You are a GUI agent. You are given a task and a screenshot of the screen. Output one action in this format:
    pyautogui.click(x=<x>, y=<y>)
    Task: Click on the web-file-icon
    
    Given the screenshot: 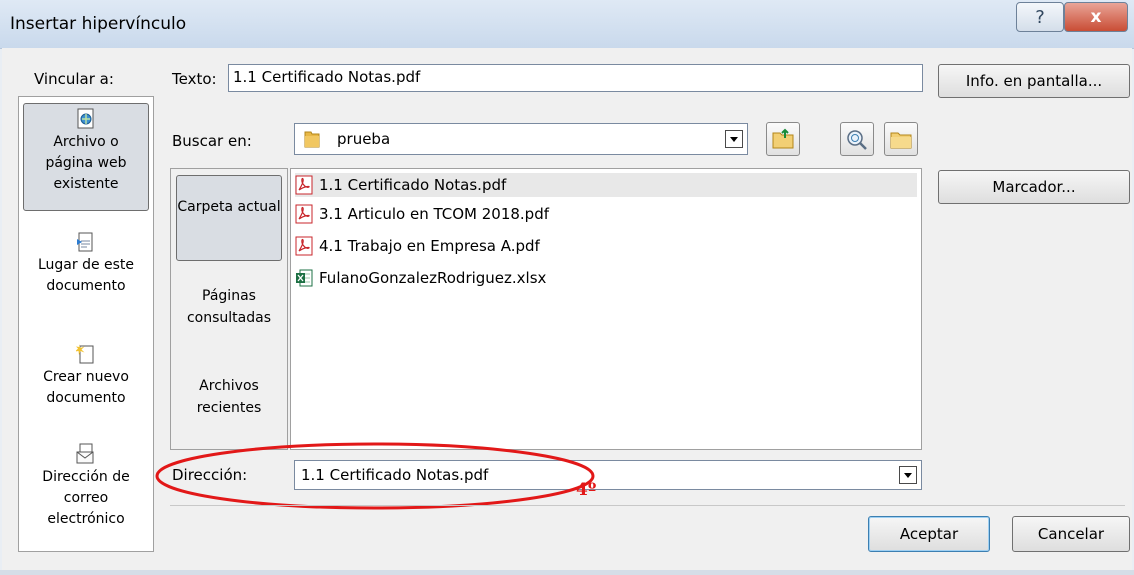 What is the action you would take?
    pyautogui.click(x=85, y=118)
    